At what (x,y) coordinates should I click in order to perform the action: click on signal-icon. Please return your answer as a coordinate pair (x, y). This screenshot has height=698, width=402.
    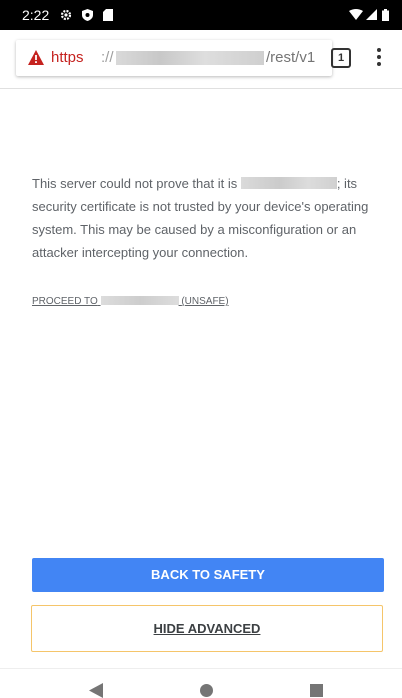
    Looking at the image, I should click on (371, 14).